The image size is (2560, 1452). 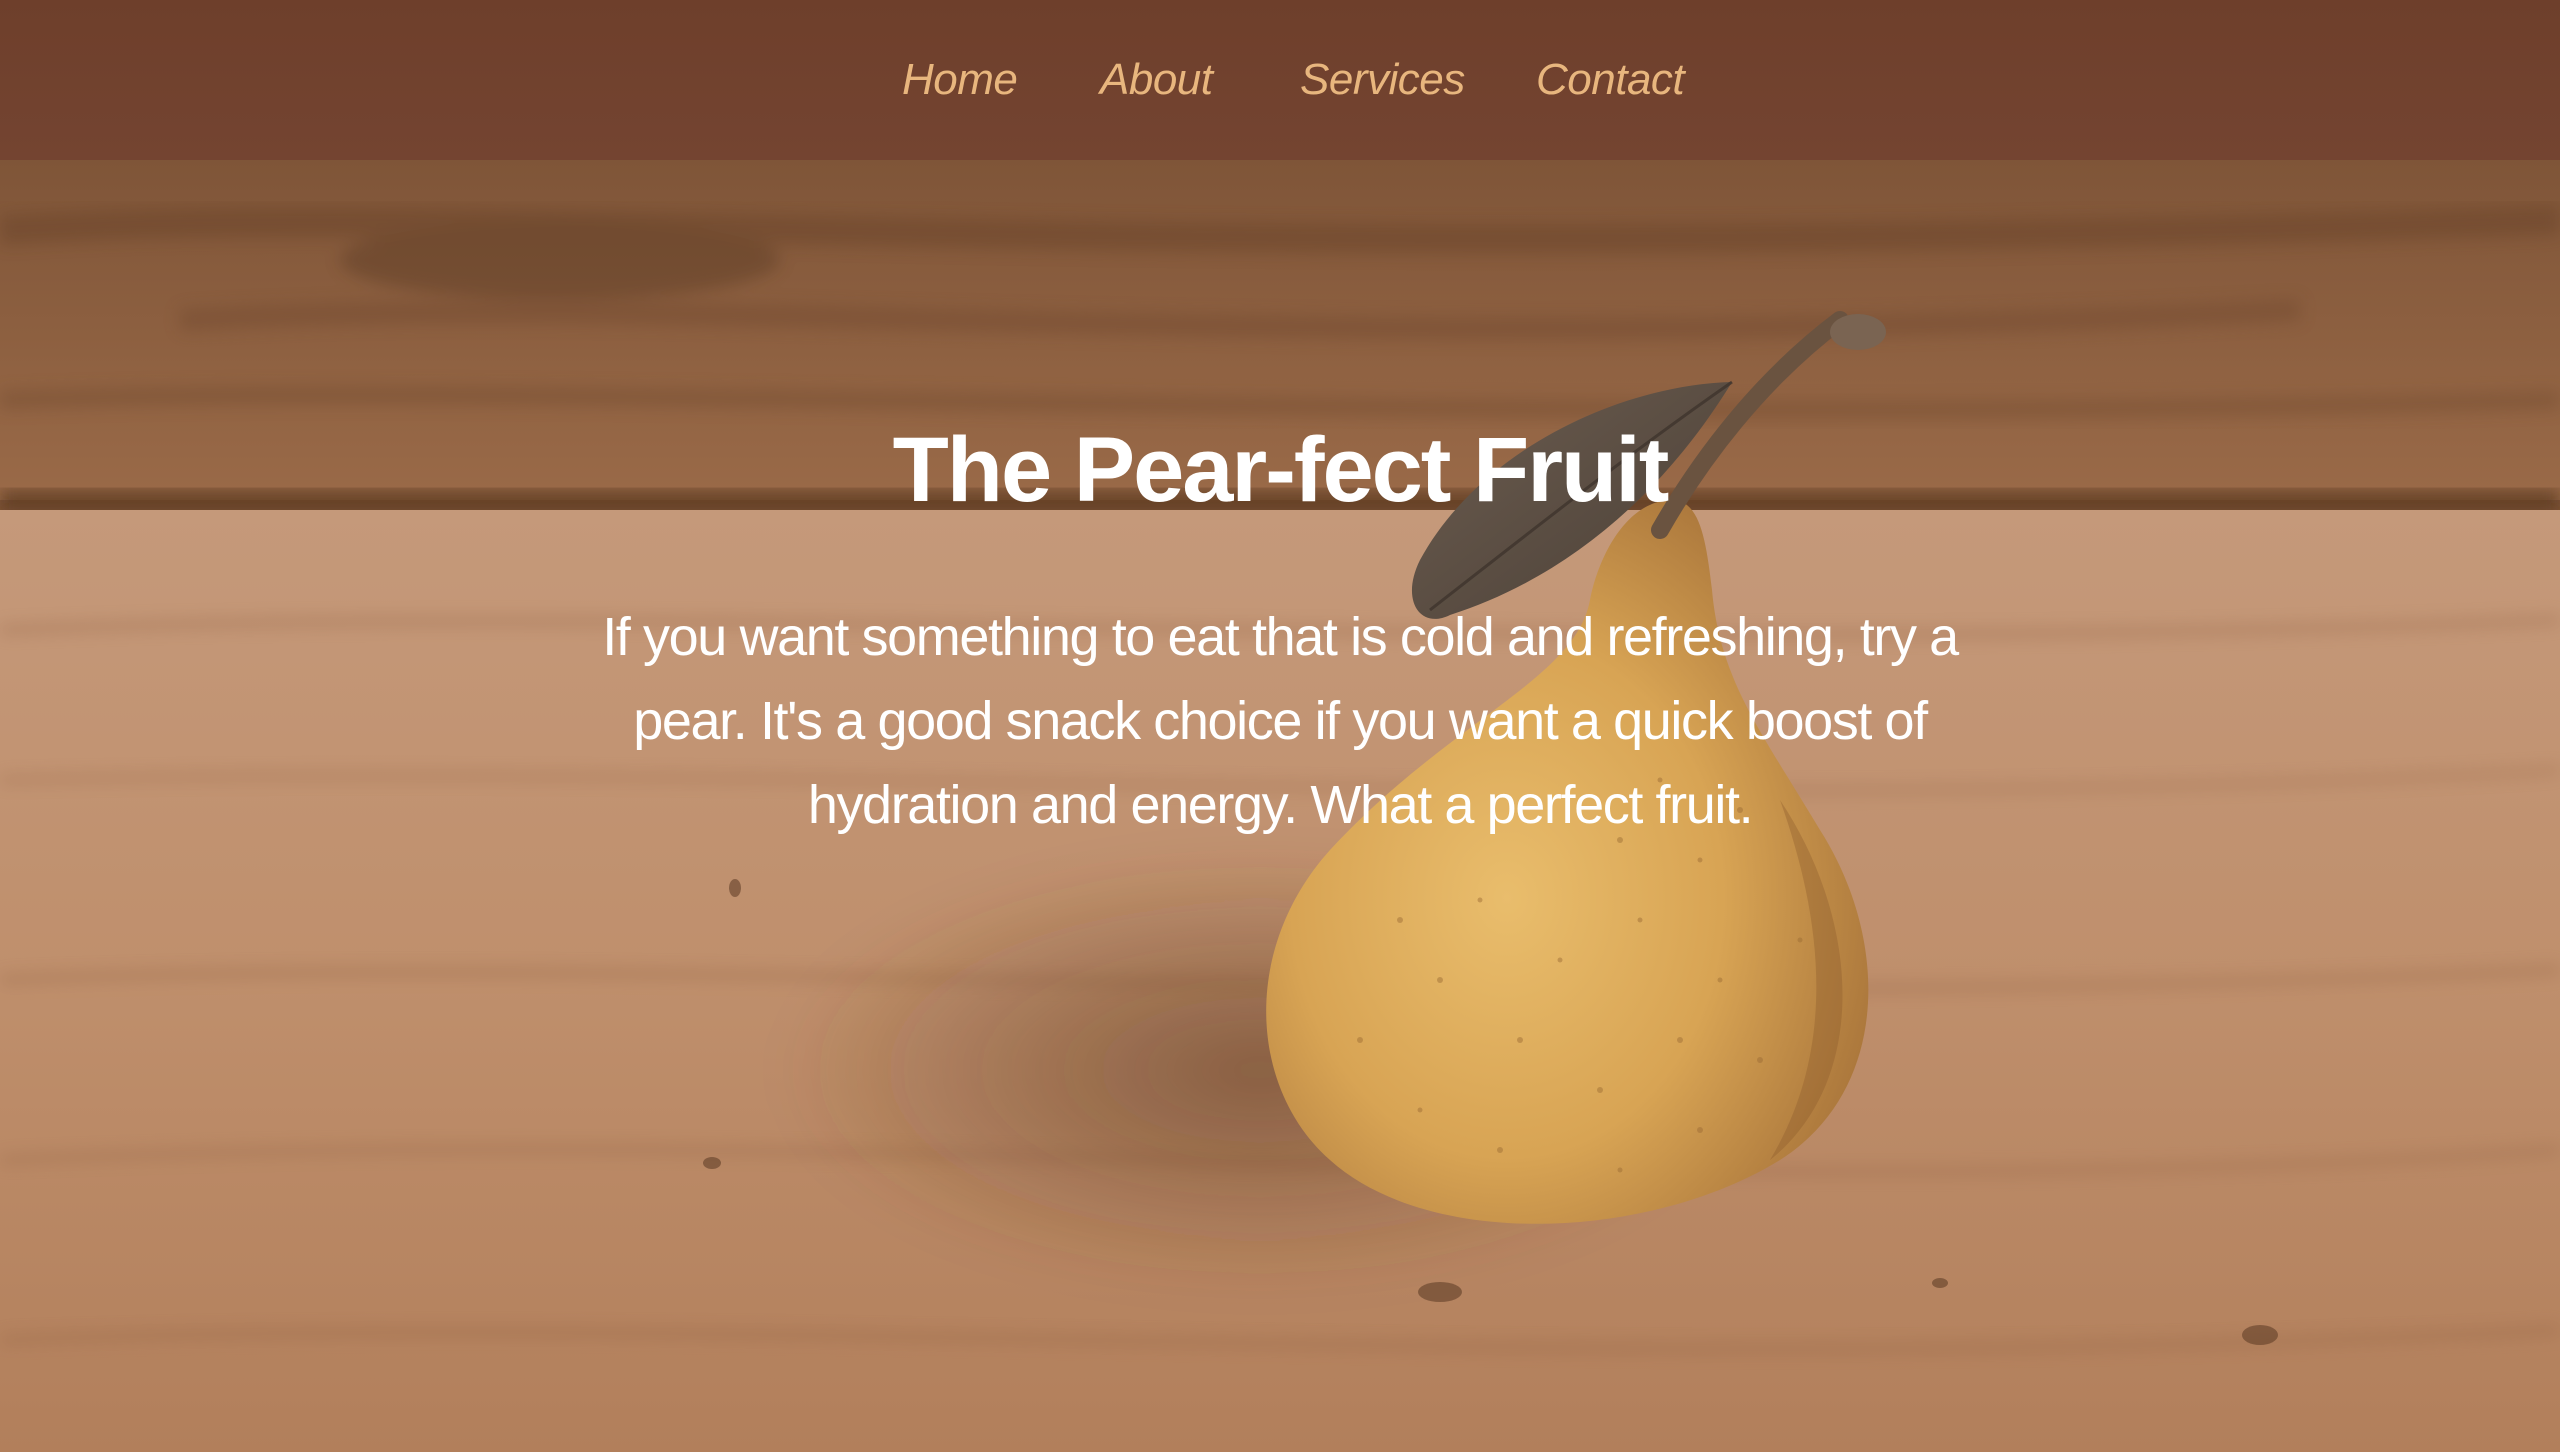 What do you see at coordinates (960, 80) in the screenshot?
I see `nav-link-home: Home` at bounding box center [960, 80].